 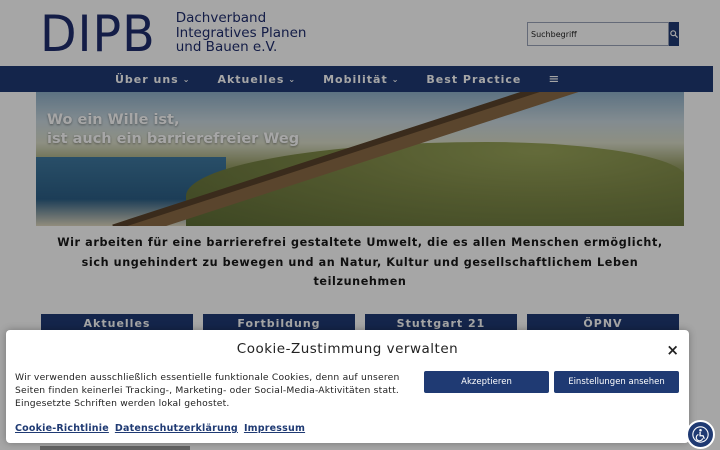 What do you see at coordinates (486, 382) in the screenshot?
I see `accept-button: Akzeptieren` at bounding box center [486, 382].